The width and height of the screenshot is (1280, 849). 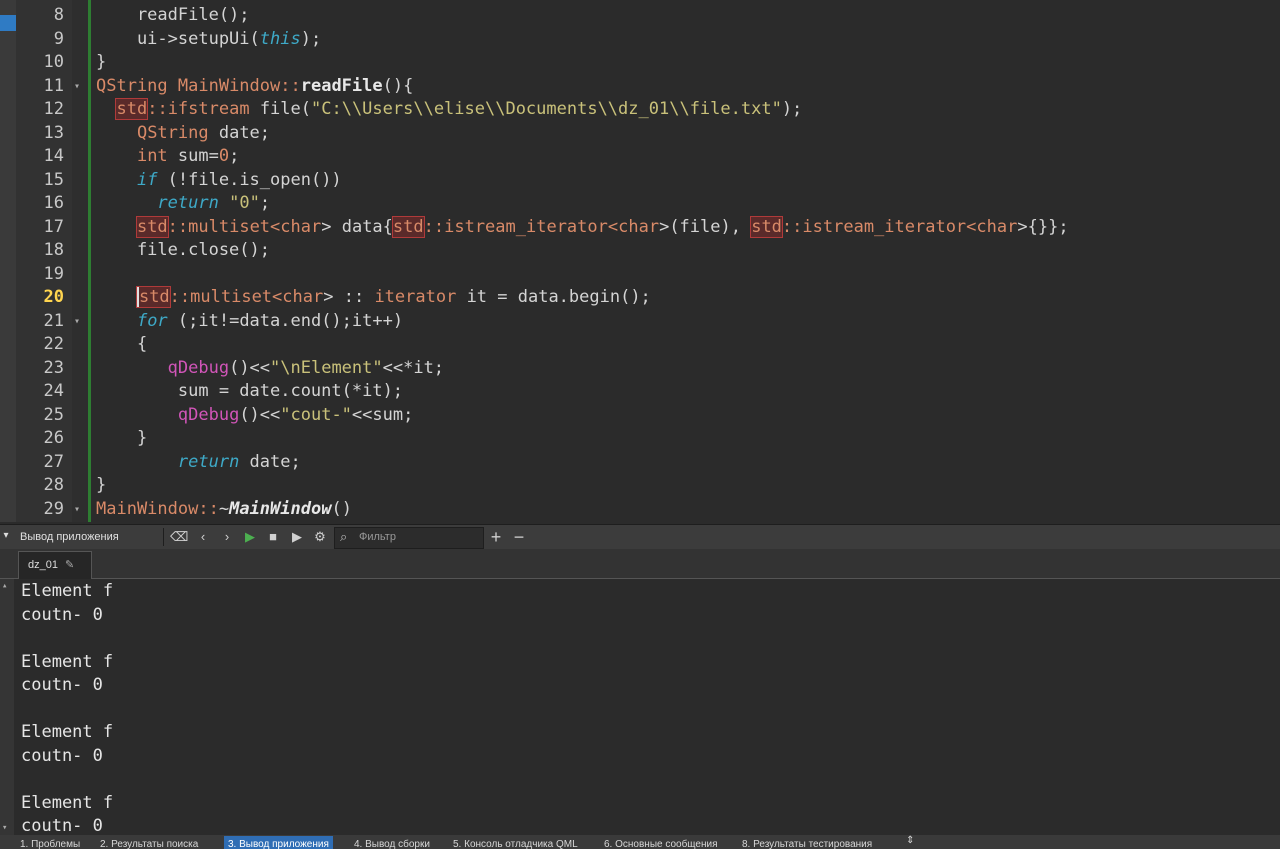 What do you see at coordinates (807, 844) in the screenshot?
I see `output-pane-tab: 8. Результаты тестирования` at bounding box center [807, 844].